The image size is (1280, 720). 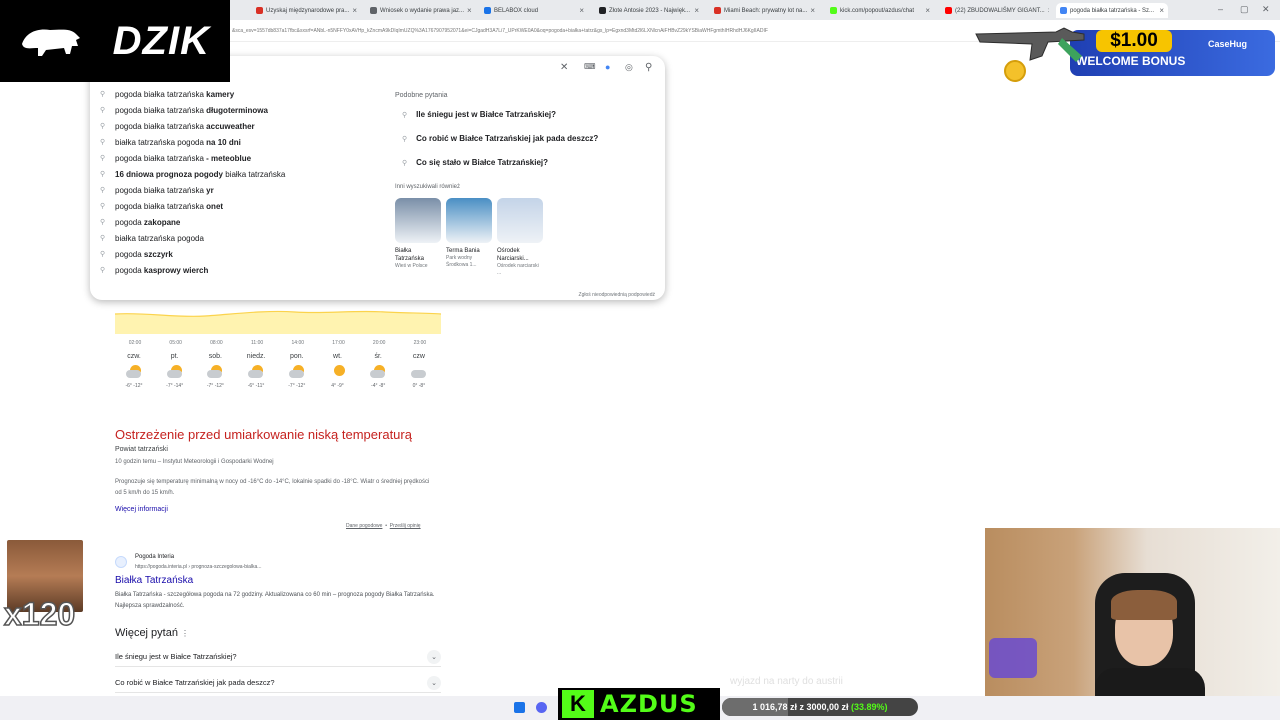 I want to click on kick-streamer-banner: K AZDUS, so click(x=639, y=704).